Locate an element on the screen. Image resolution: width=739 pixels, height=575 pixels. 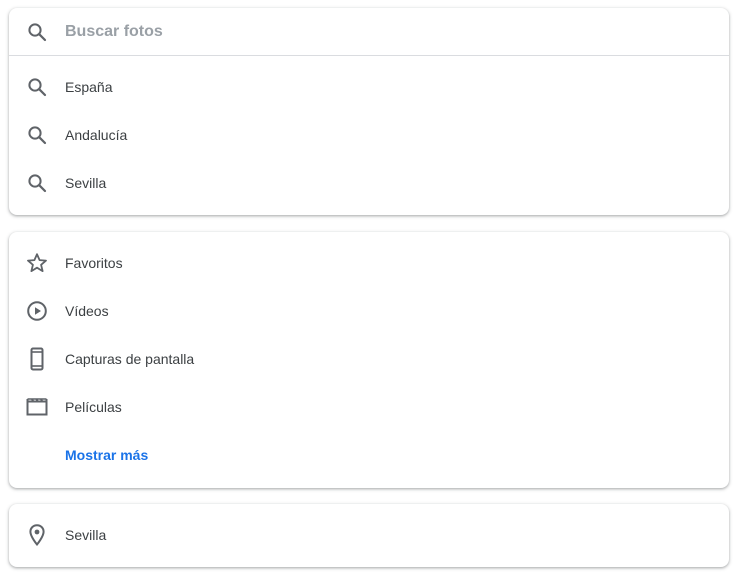
category-item-favoritos: Favoritos is located at coordinates (369, 263).